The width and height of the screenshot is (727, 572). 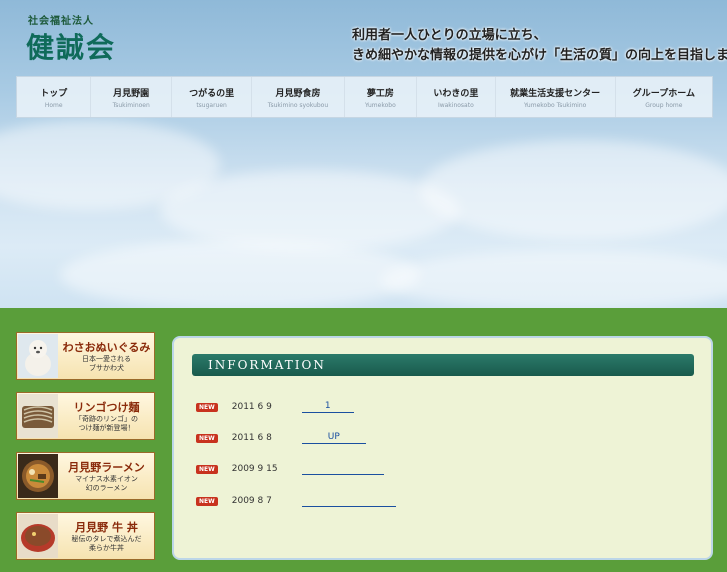 I want to click on banner-subtitle: 秘伝のタレで煮込んだ 柔らか牛丼, so click(x=106, y=543).